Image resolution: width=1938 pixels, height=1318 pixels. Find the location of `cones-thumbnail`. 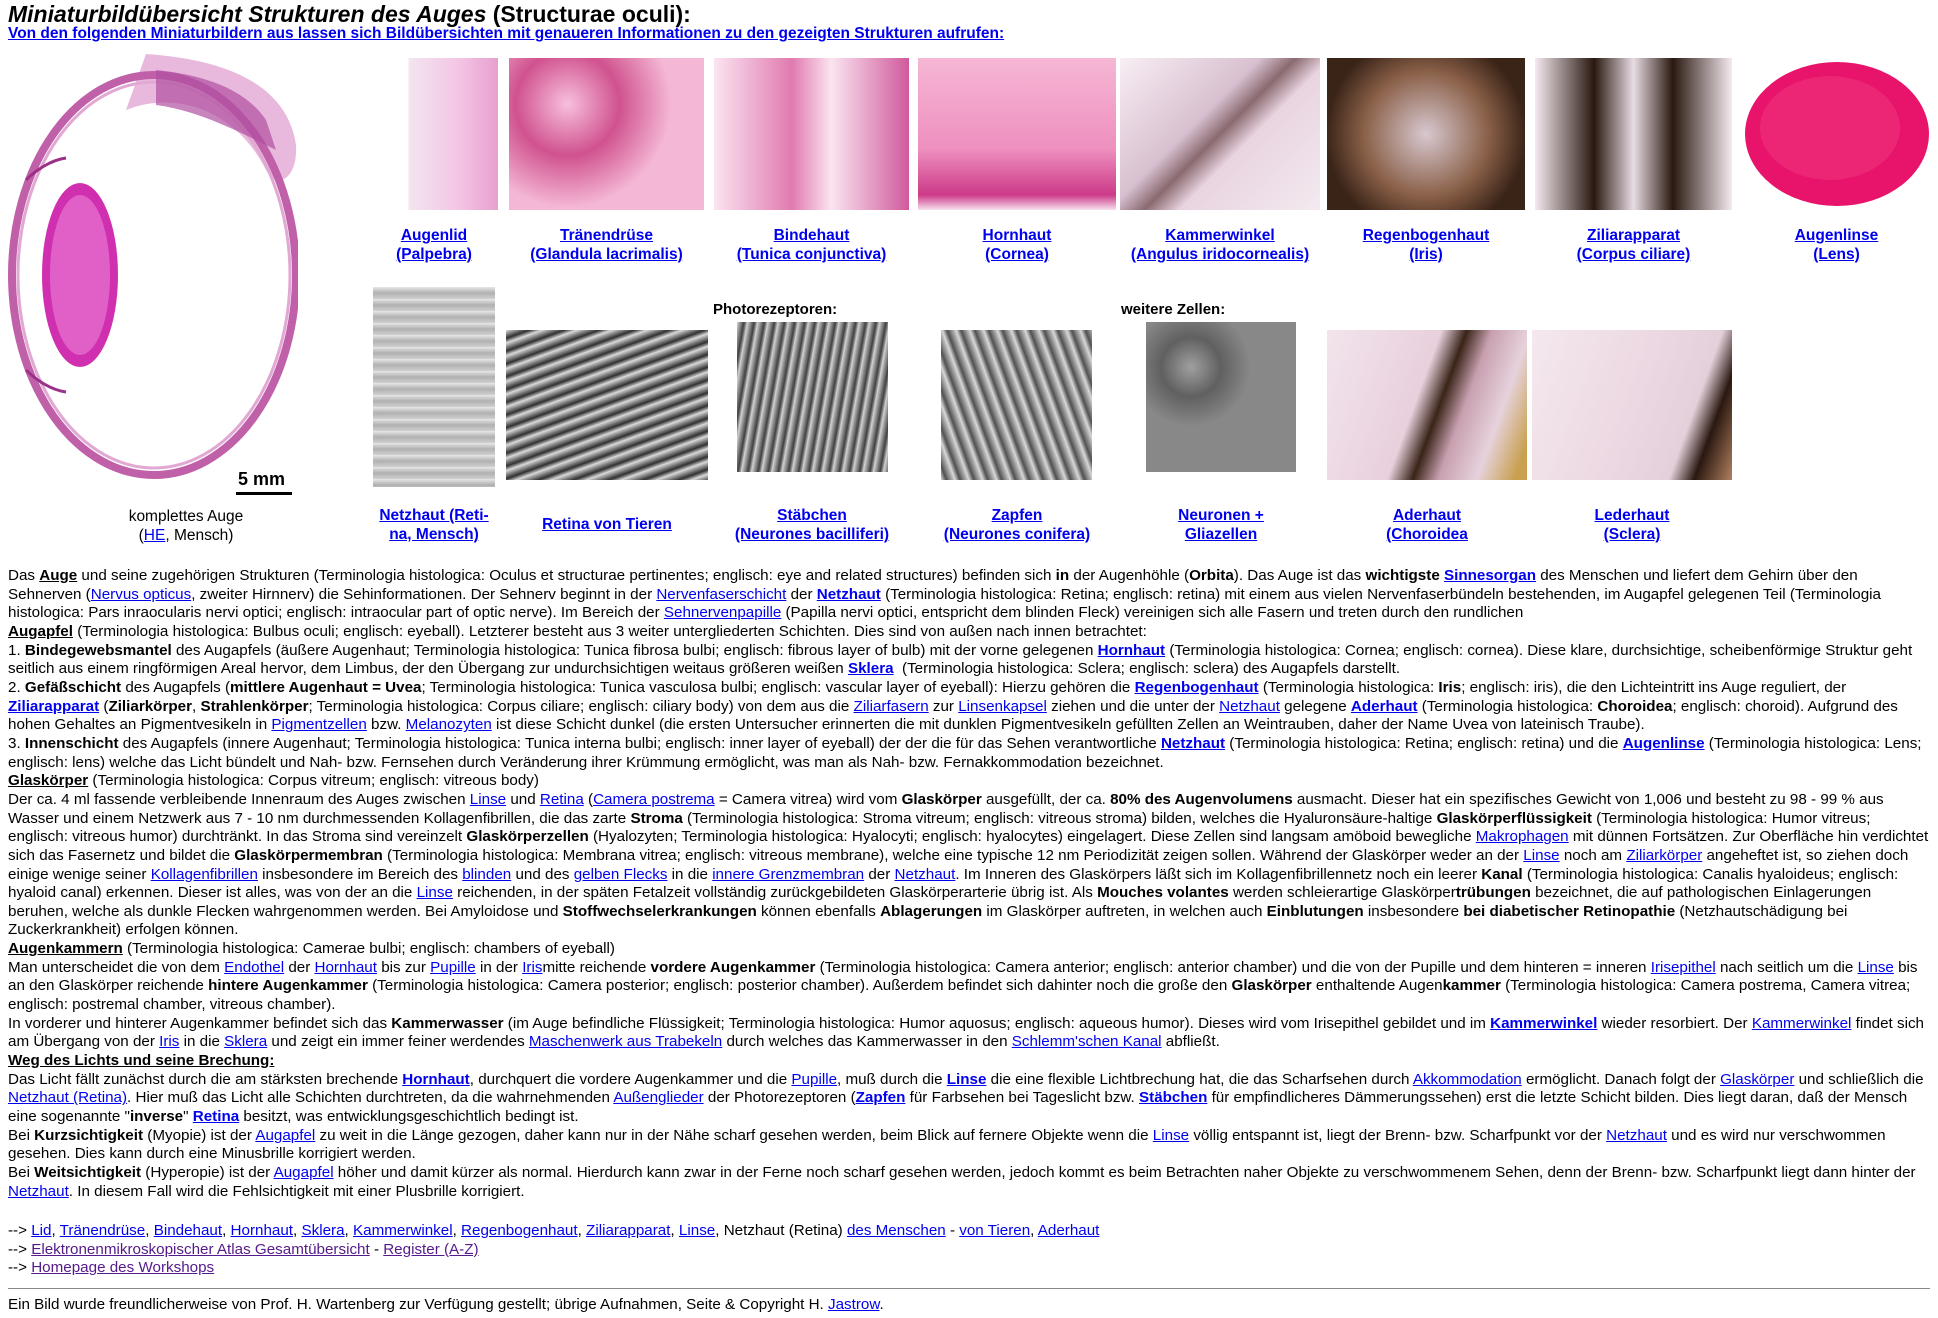

cones-thumbnail is located at coordinates (1016, 405).